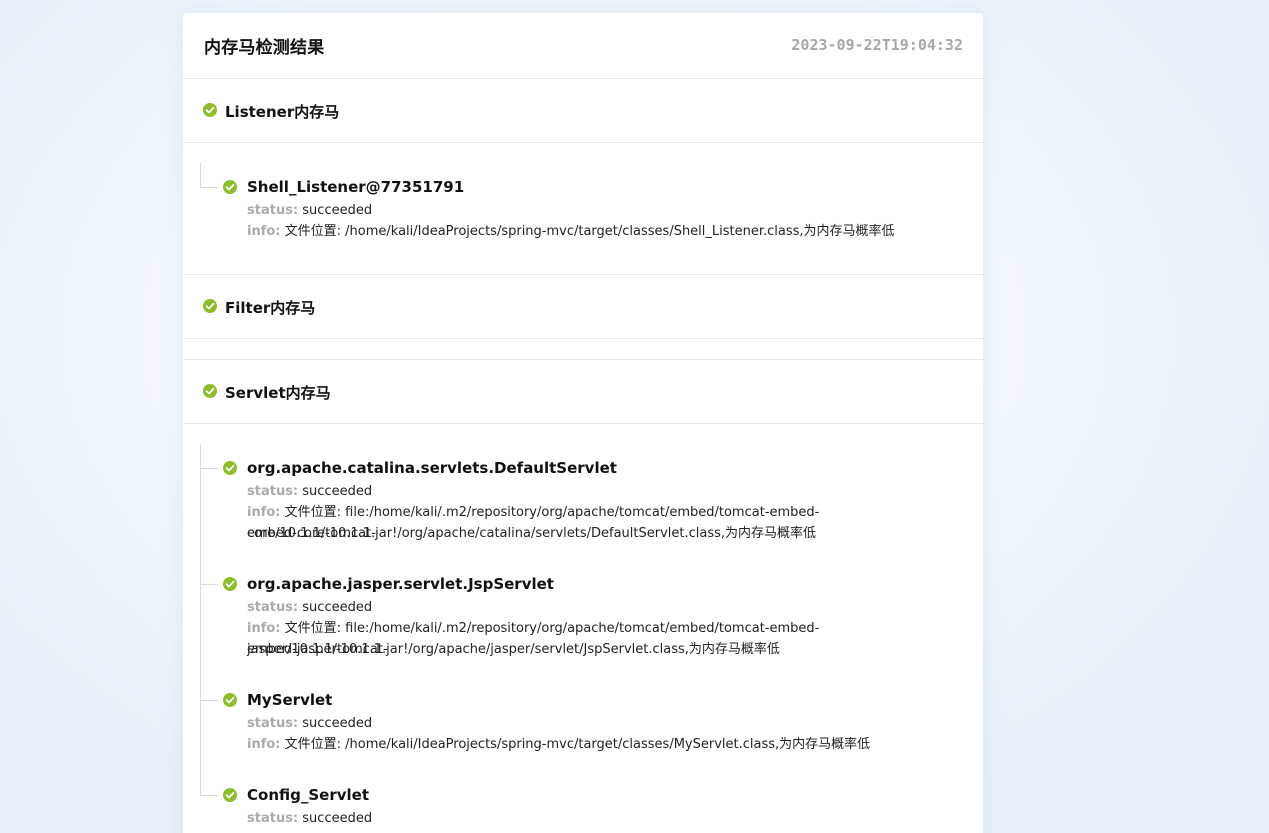  What do you see at coordinates (270, 308) in the screenshot?
I see `section-title: Filter内存马` at bounding box center [270, 308].